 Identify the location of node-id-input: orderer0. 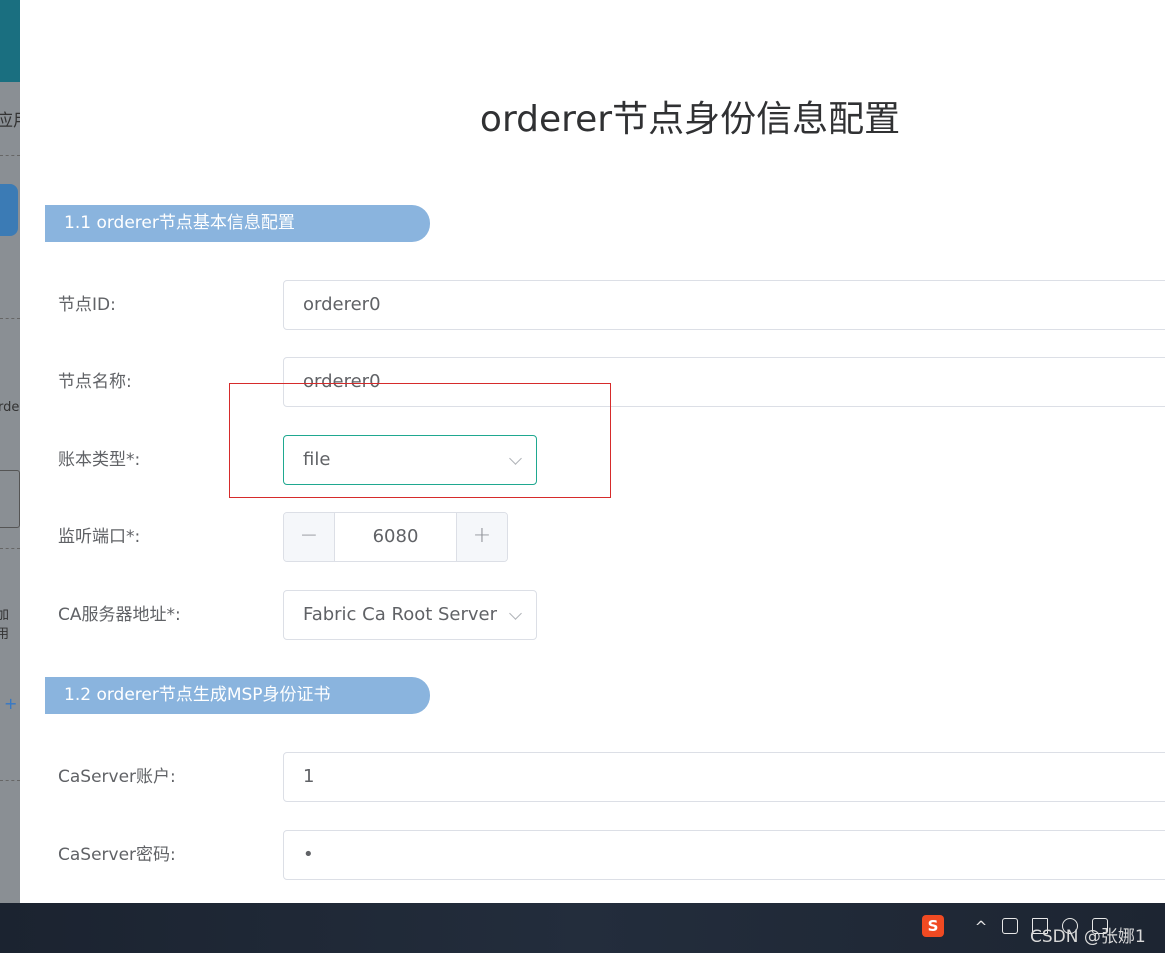
(724, 305).